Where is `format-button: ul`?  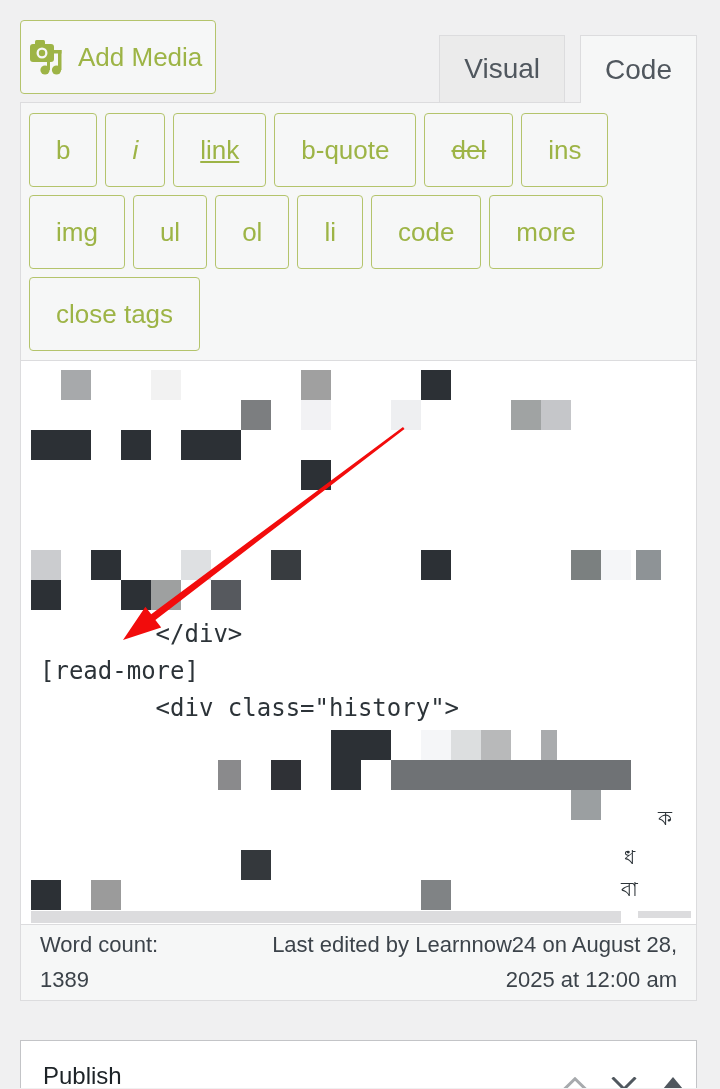
format-button: ul is located at coordinates (170, 232).